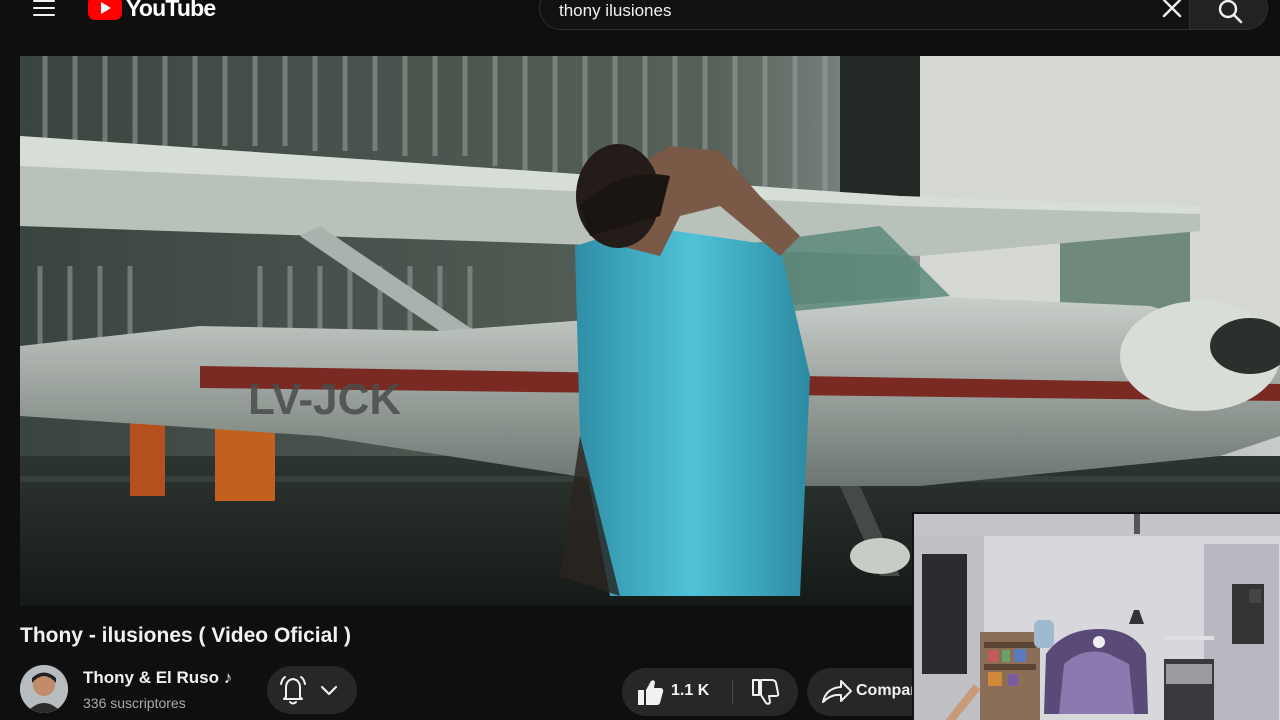 Image resolution: width=1280 pixels, height=720 pixels. I want to click on webcam-overlay, so click(1096, 616).